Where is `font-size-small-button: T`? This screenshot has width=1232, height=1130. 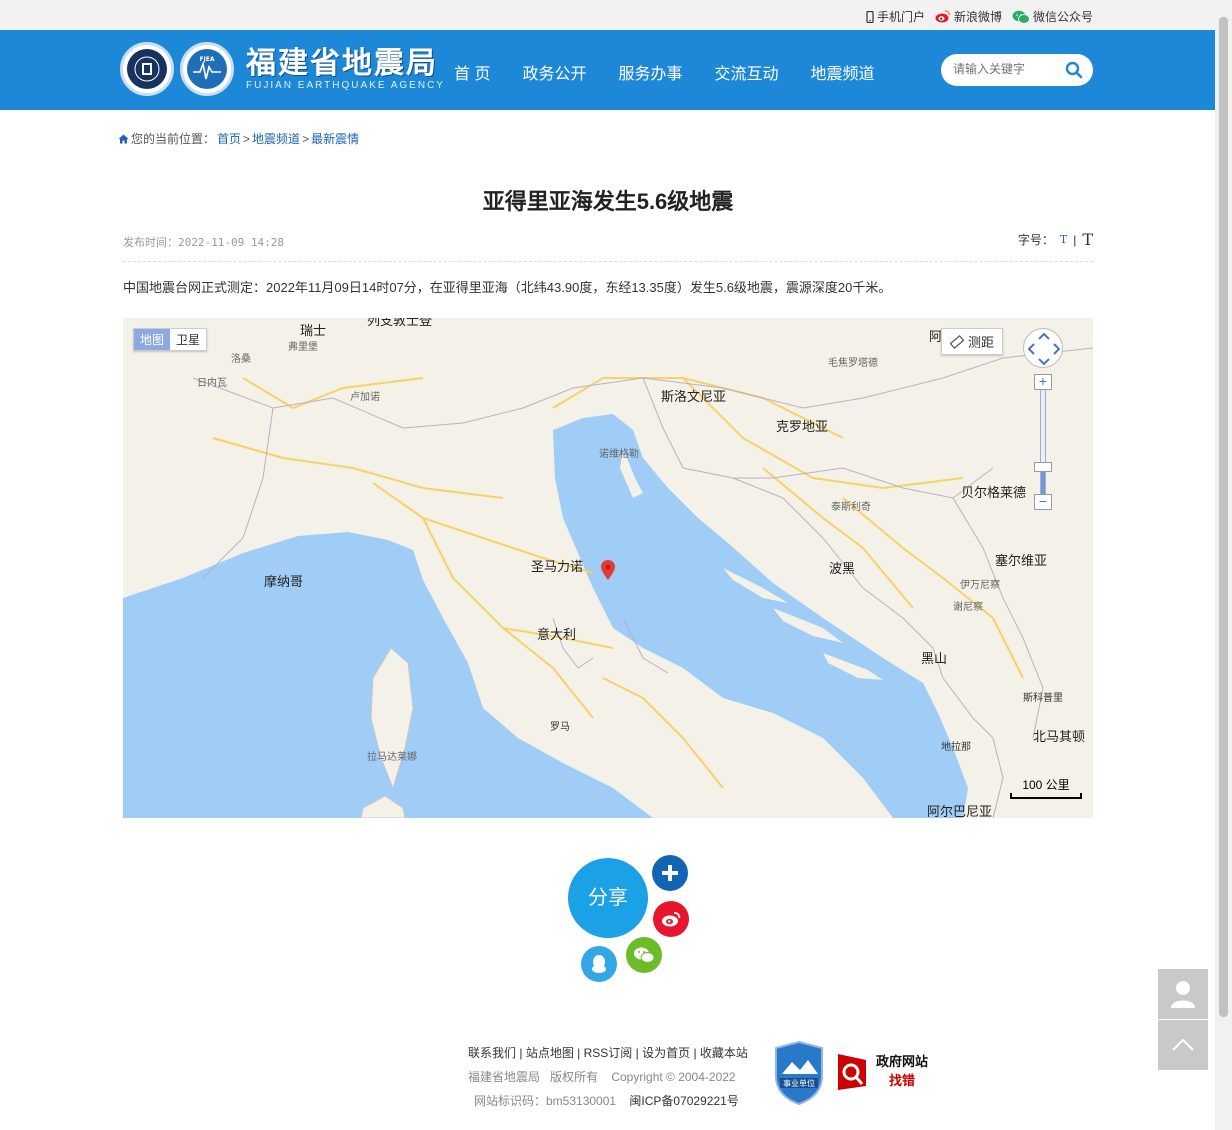
font-size-small-button: T is located at coordinates (1063, 239).